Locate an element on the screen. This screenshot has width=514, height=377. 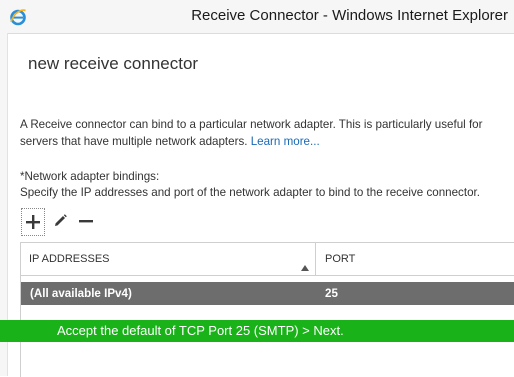
add-button is located at coordinates (33, 222).